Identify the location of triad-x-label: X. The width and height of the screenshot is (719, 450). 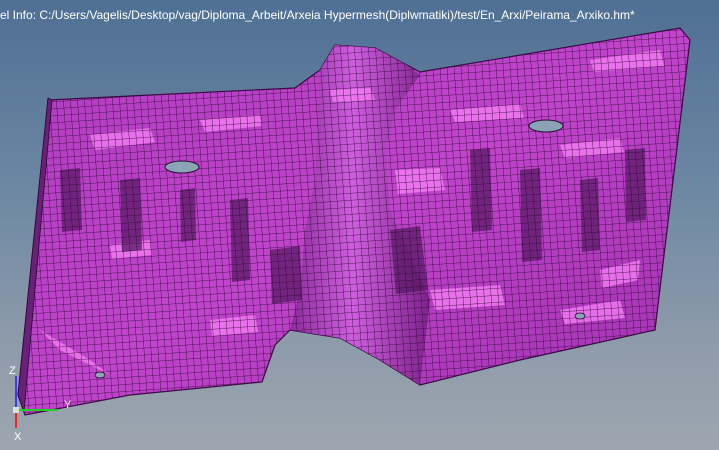
(18, 437).